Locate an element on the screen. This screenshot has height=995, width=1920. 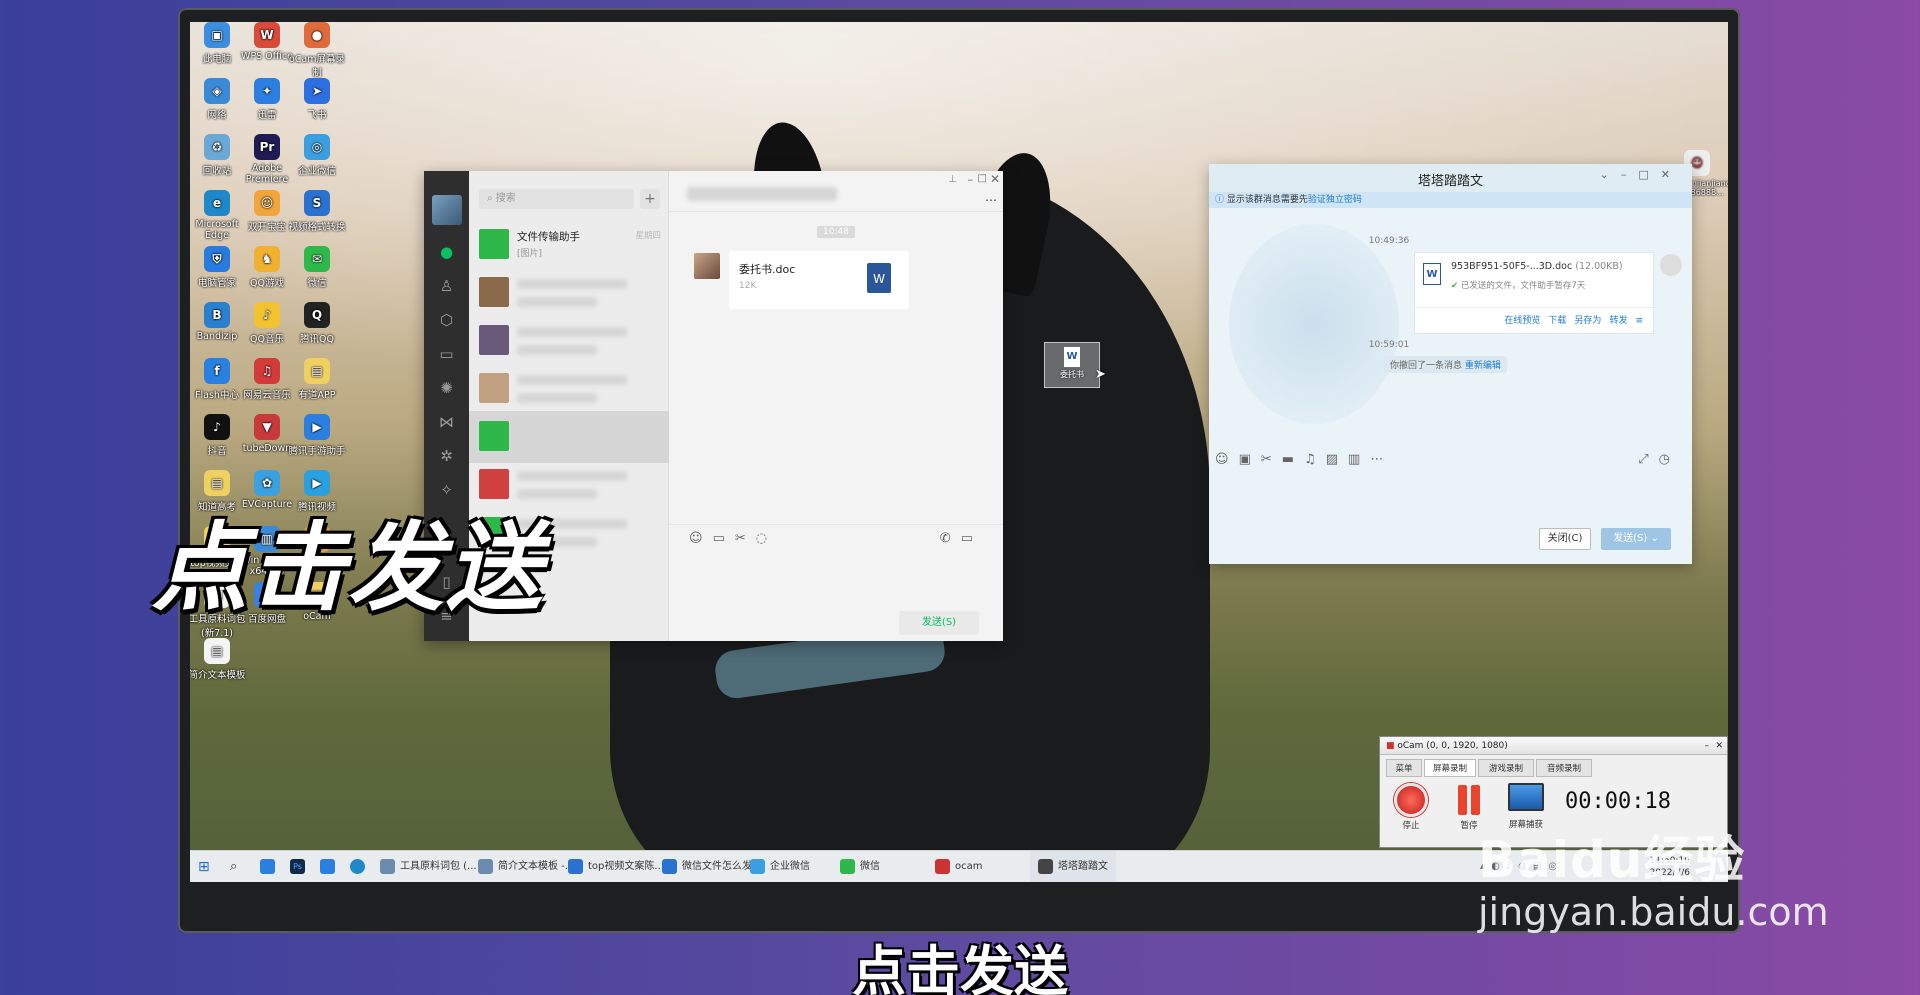
image-icon: ▨ is located at coordinates (1337, 459).